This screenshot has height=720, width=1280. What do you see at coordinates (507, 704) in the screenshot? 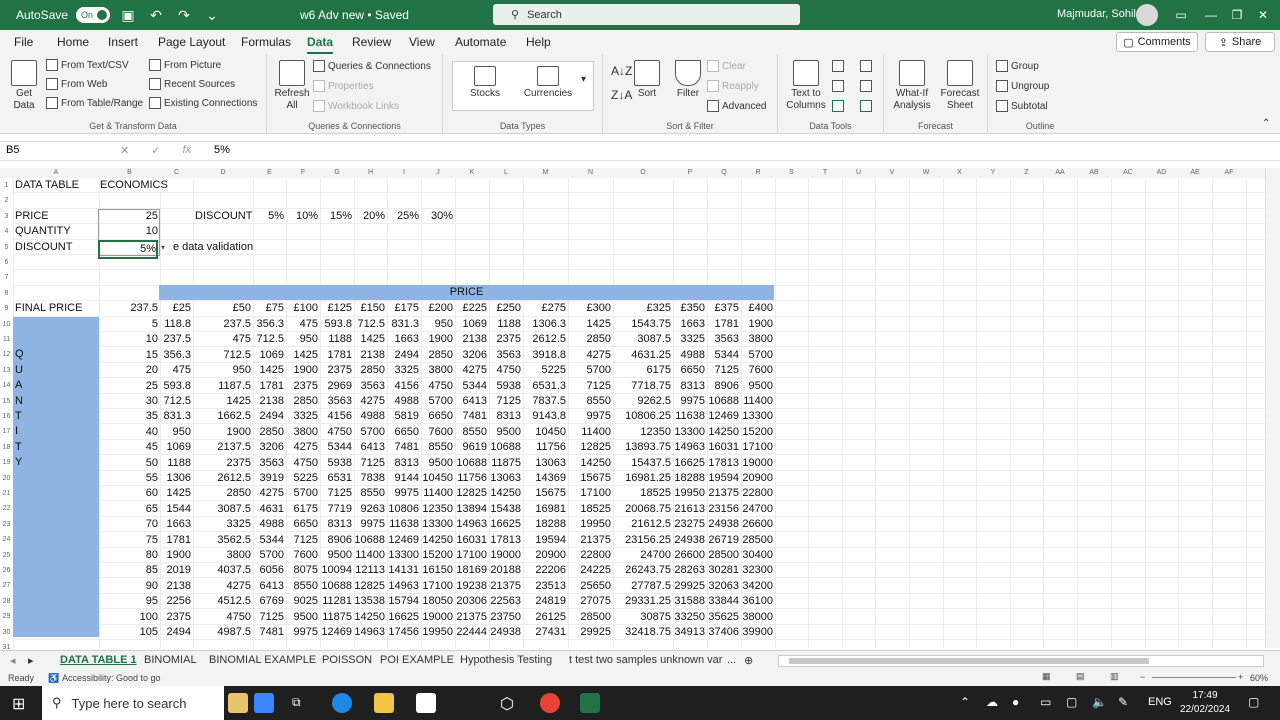
I see `app-icon: ⬡` at bounding box center [507, 704].